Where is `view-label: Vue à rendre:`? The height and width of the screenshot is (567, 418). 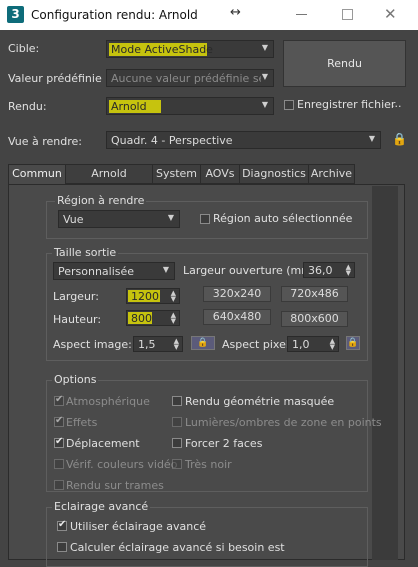 view-label: Vue à rendre: is located at coordinates (45, 141).